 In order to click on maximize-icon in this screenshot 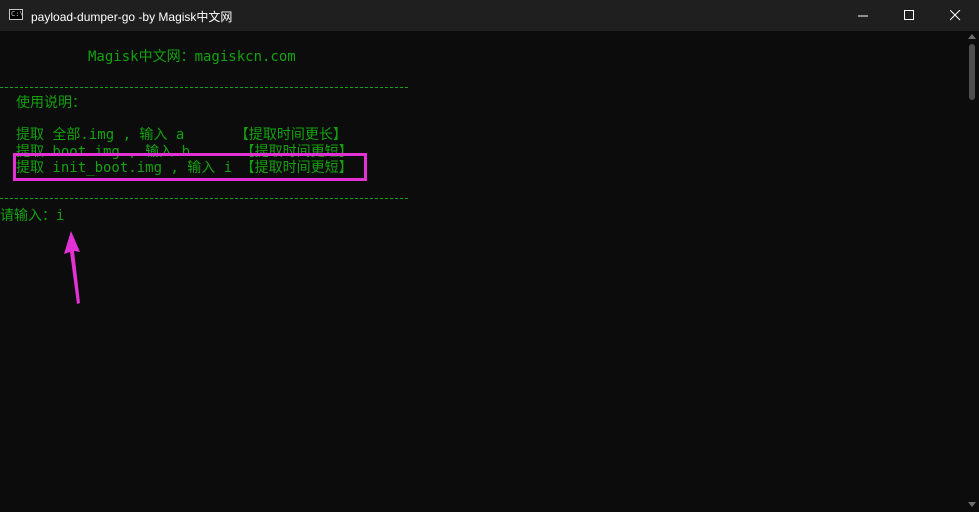, I will do `click(909, 15)`.